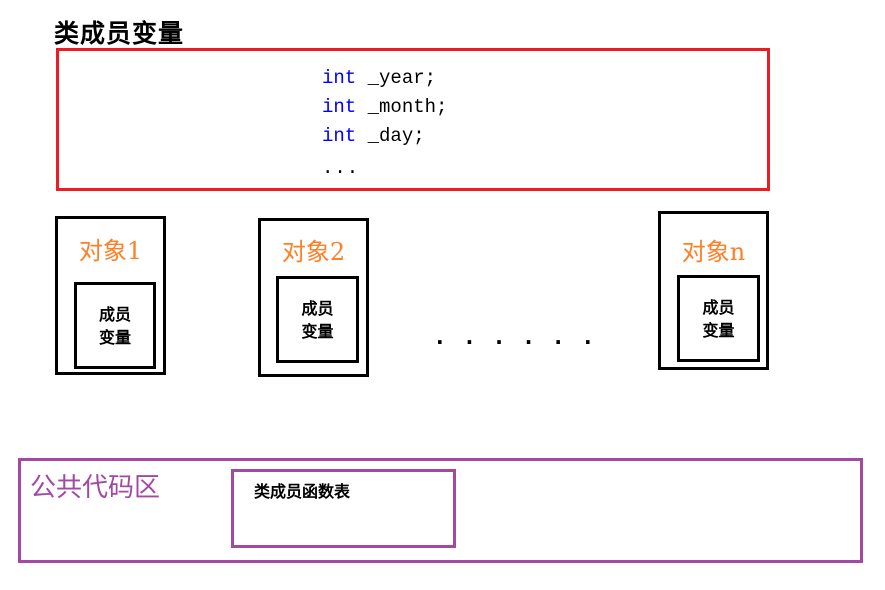 The width and height of the screenshot is (885, 590). Describe the element at coordinates (402, 107) in the screenshot. I see `member-name: _month;` at that location.